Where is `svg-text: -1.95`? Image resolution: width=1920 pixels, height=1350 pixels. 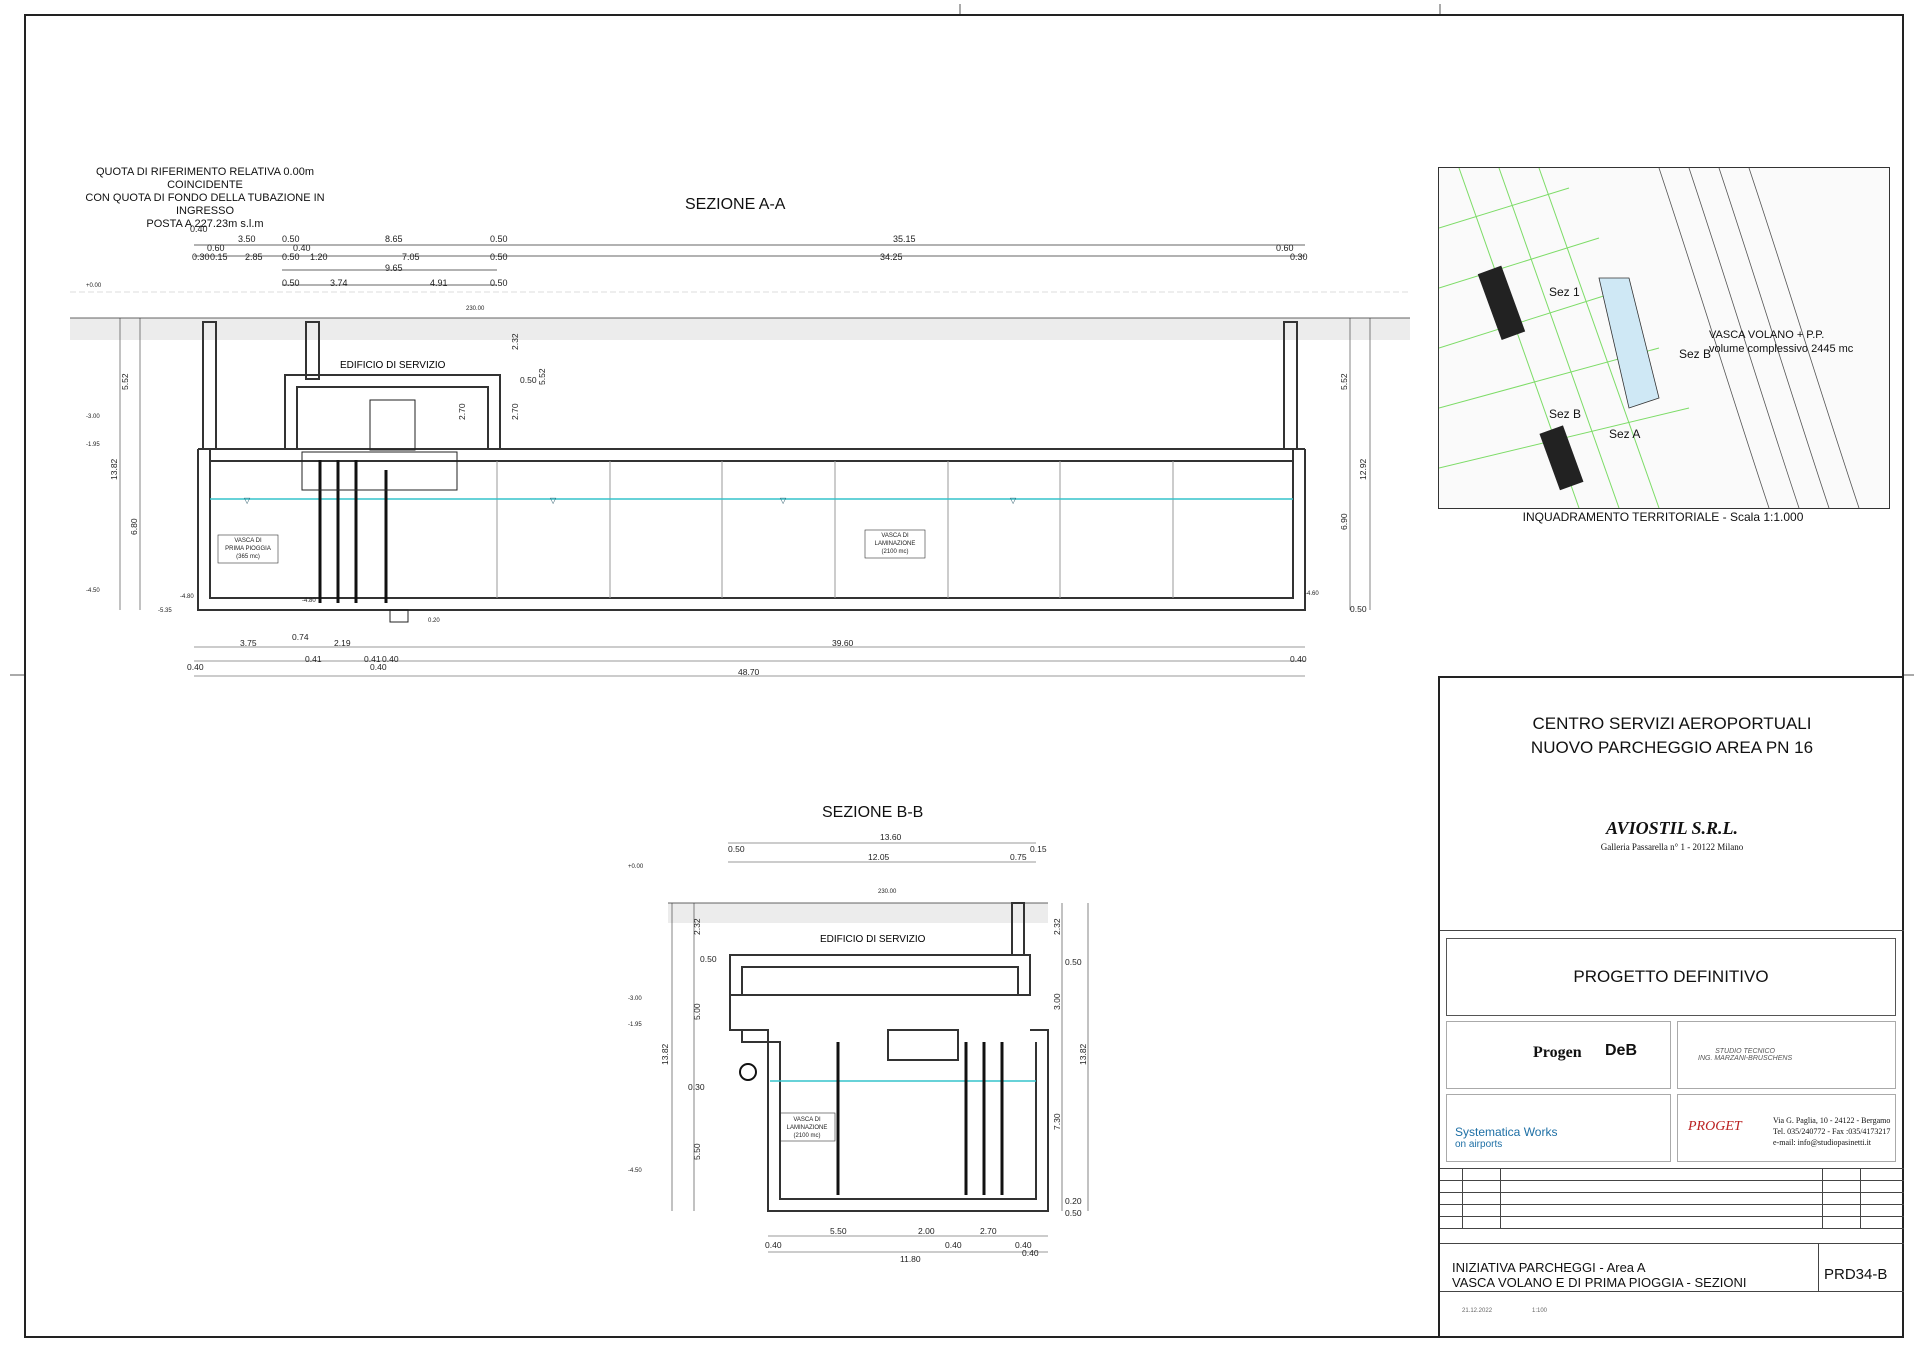 svg-text: -1.95 is located at coordinates (635, 1025).